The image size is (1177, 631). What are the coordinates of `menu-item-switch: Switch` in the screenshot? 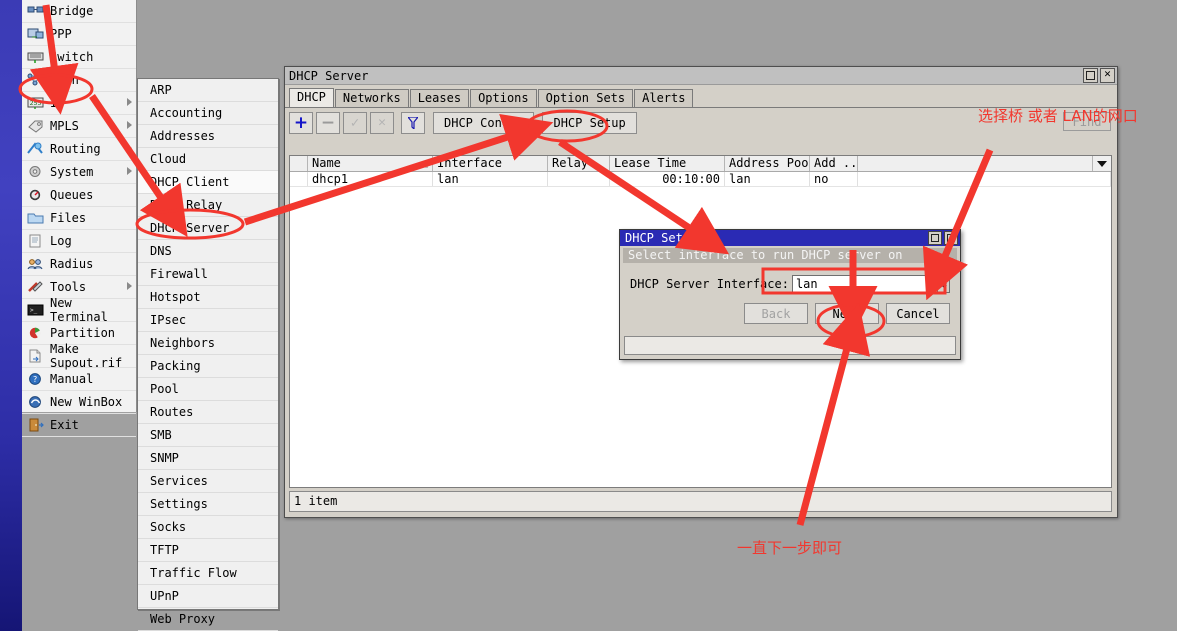 It's located at (79, 57).